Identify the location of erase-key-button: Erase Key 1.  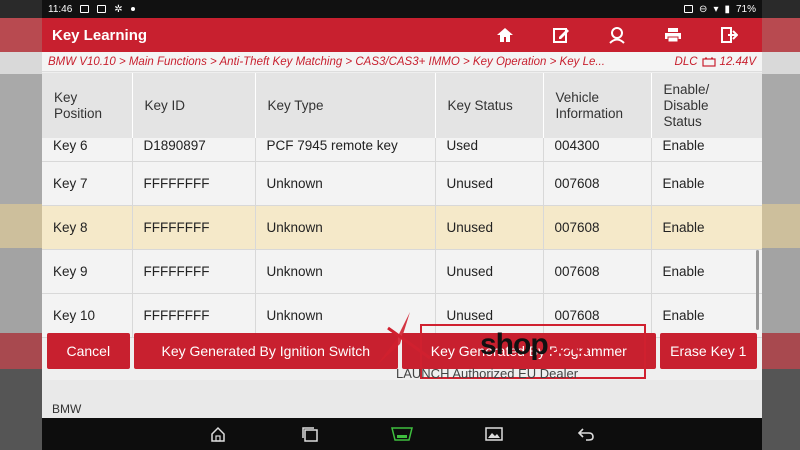
(708, 351).